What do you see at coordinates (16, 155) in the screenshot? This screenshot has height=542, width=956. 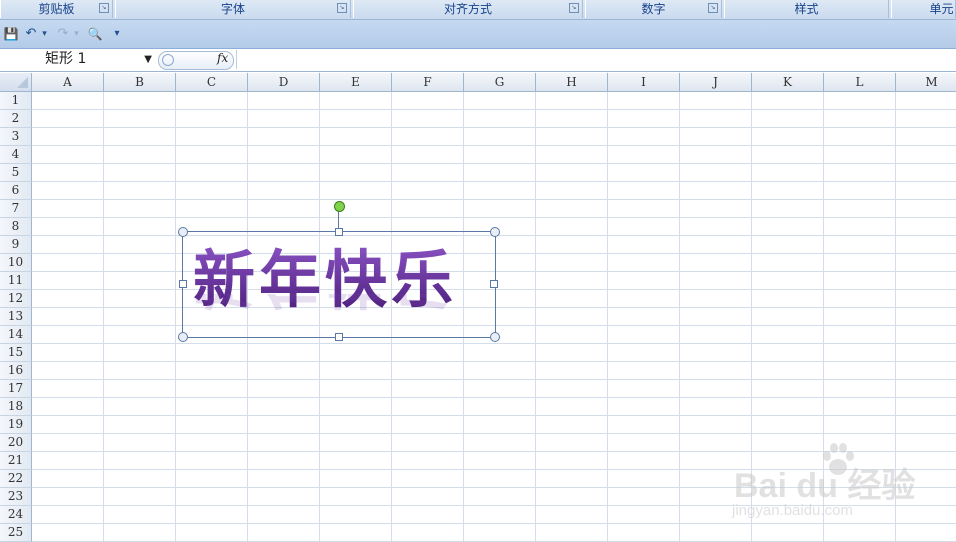 I see `row-header: 4` at bounding box center [16, 155].